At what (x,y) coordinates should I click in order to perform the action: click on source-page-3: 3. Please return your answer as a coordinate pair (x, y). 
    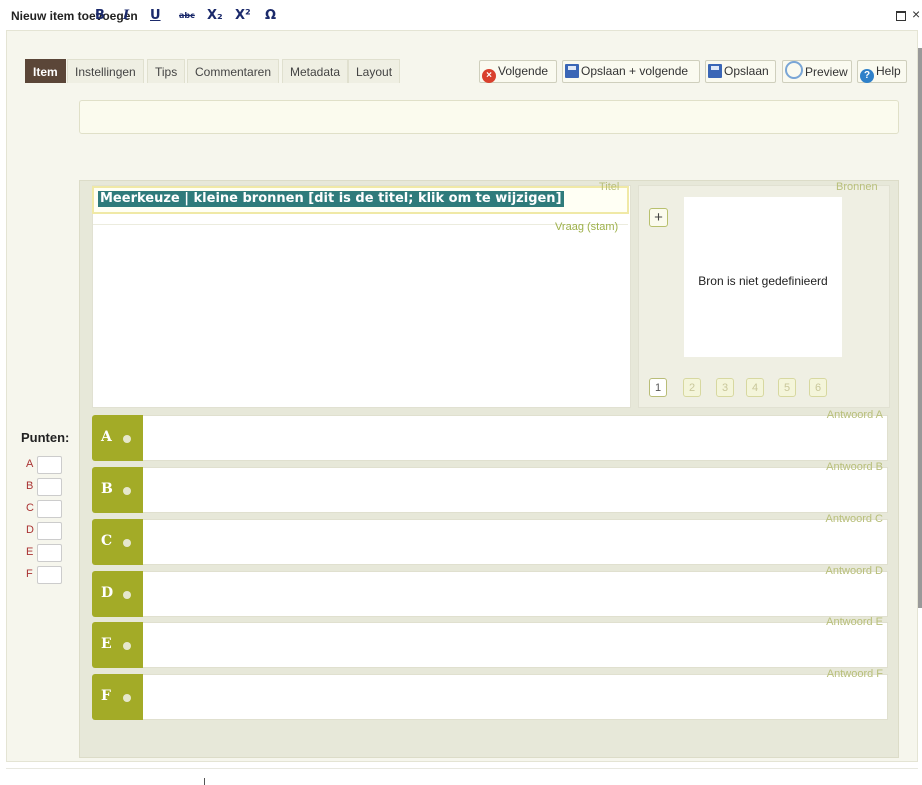
    Looking at the image, I should click on (725, 387).